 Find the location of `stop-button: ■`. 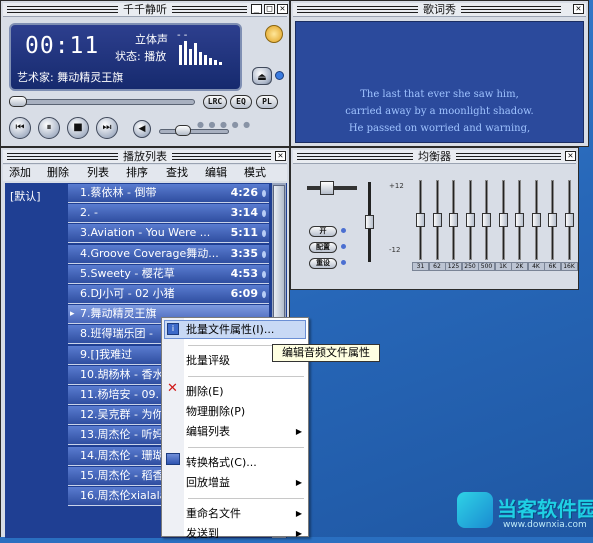

stop-button: ■ is located at coordinates (78, 128).